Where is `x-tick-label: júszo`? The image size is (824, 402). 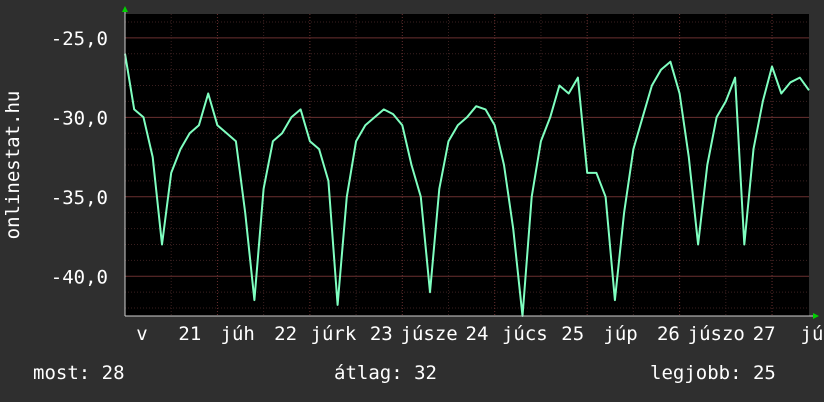
x-tick-label: júszo is located at coordinates (716, 334).